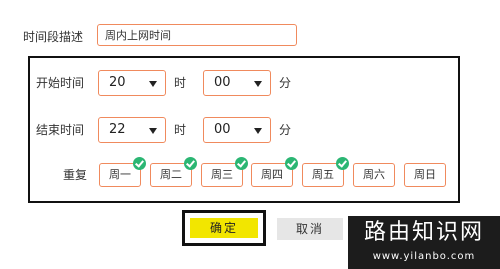 The height and width of the screenshot is (269, 500). Describe the element at coordinates (60, 130) in the screenshot. I see `end-time-label: 结束时间` at that location.